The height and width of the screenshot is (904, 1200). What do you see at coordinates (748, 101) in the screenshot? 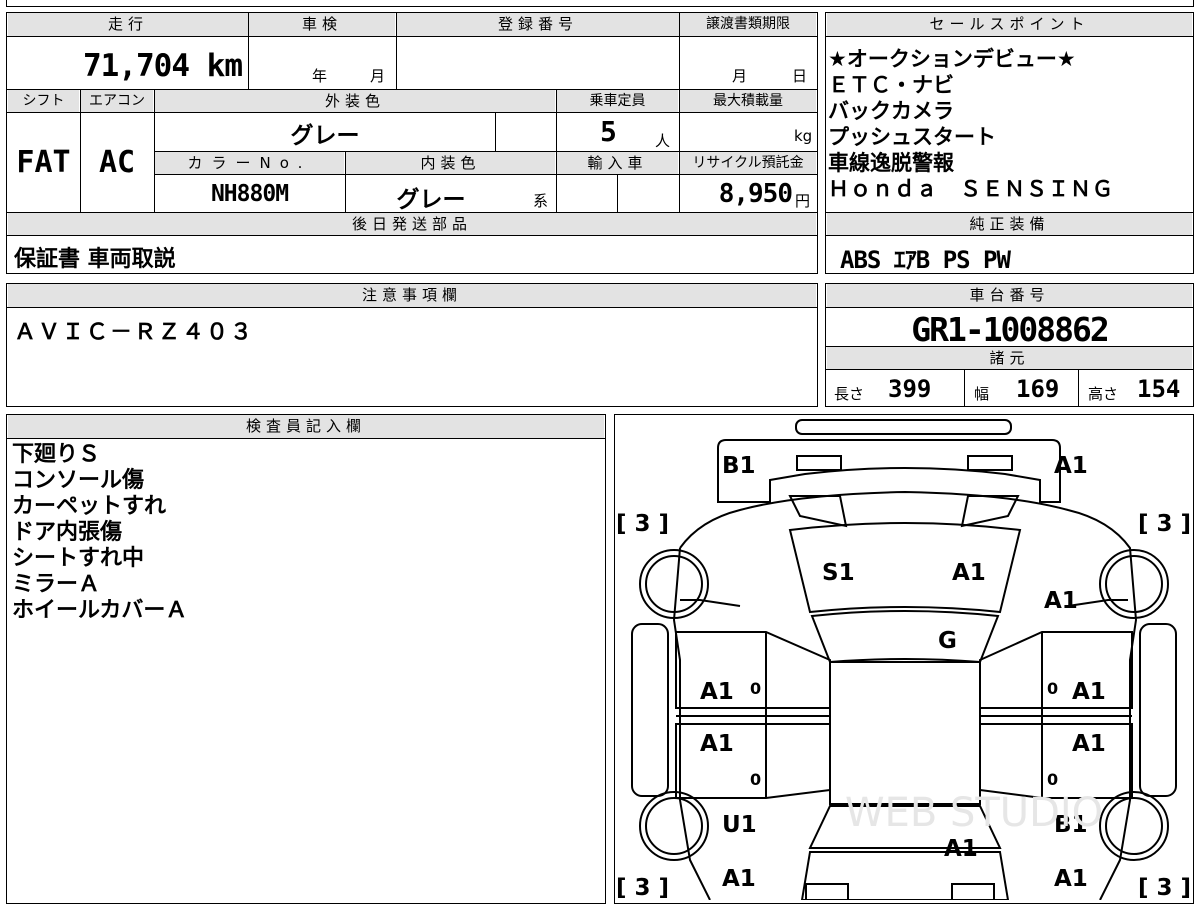
I see `max-load-label: 最大積載量` at bounding box center [748, 101].